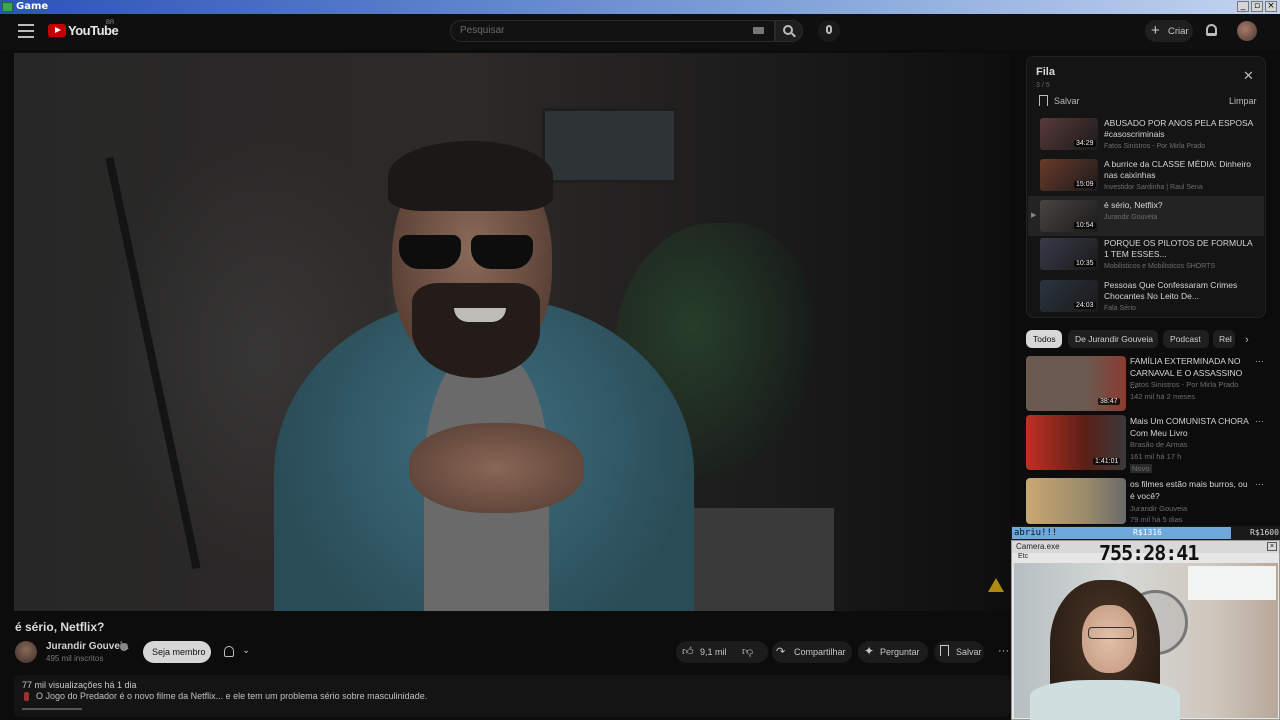 This screenshot has width=1280, height=720. What do you see at coordinates (496, 468) in the screenshot?
I see `video-person-hands` at bounding box center [496, 468].